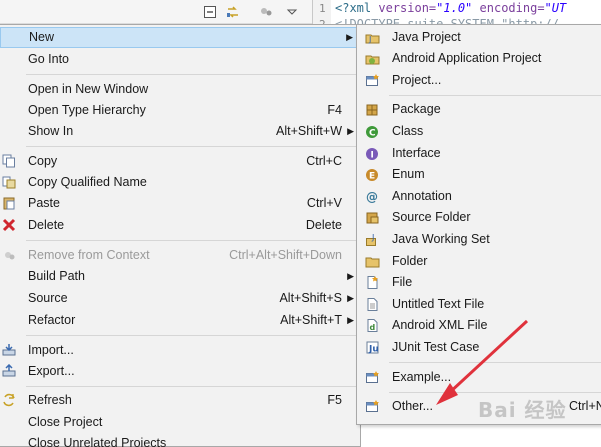  Describe the element at coordinates (87, 182) in the screenshot. I see `menu-item-label: Copy Qualified Name` at that location.